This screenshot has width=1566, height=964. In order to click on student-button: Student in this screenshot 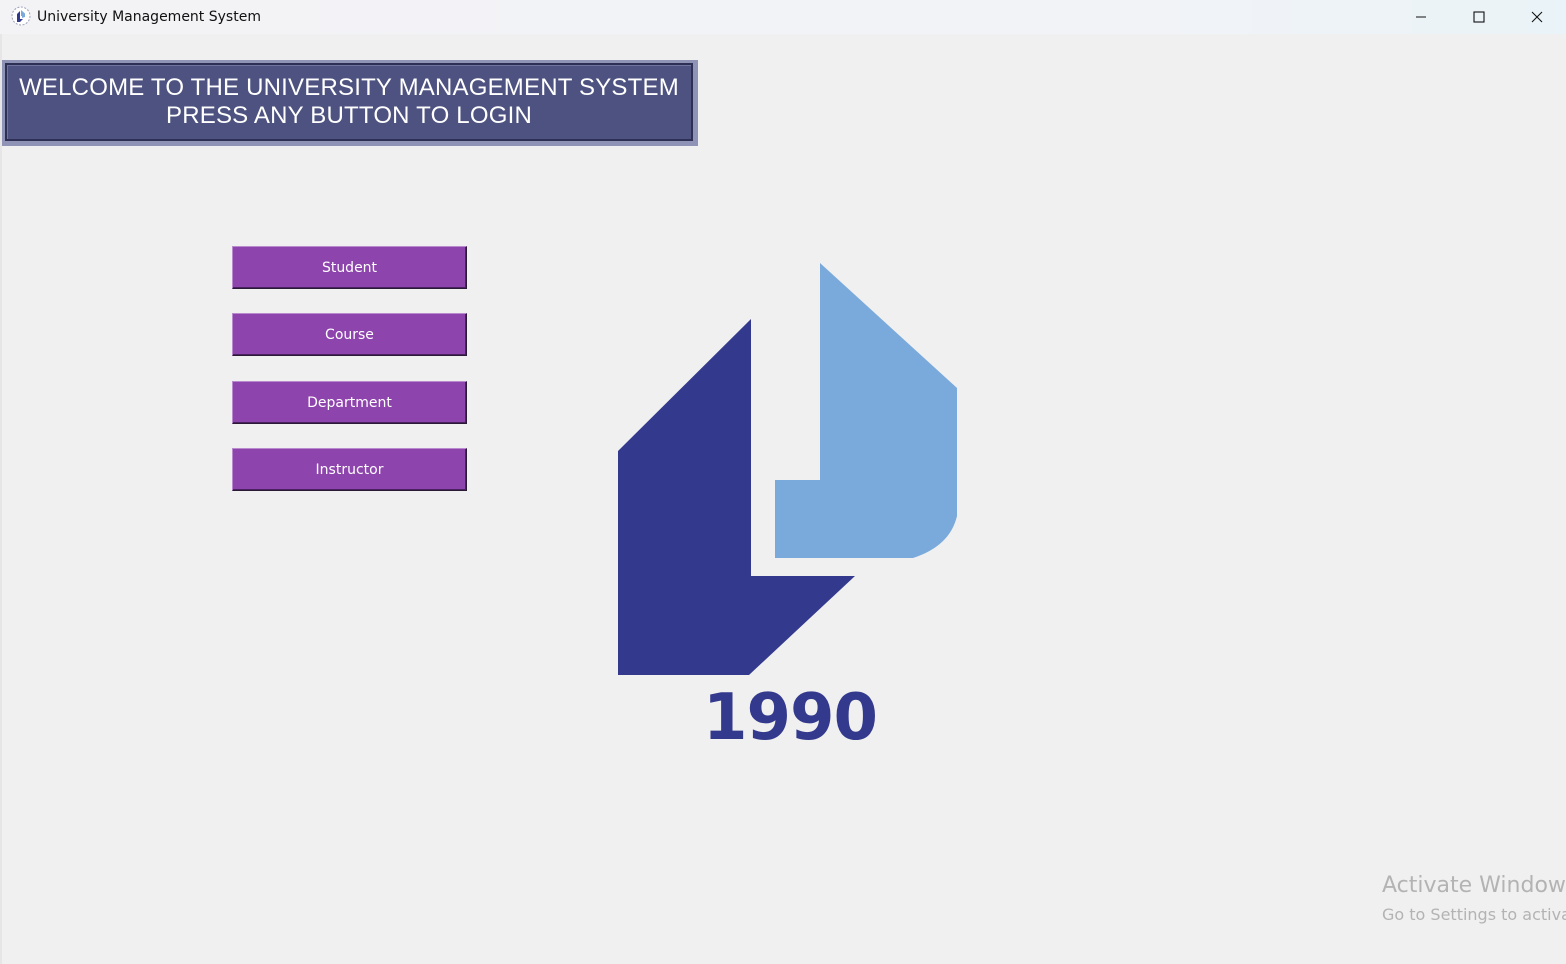, I will do `click(349, 267)`.